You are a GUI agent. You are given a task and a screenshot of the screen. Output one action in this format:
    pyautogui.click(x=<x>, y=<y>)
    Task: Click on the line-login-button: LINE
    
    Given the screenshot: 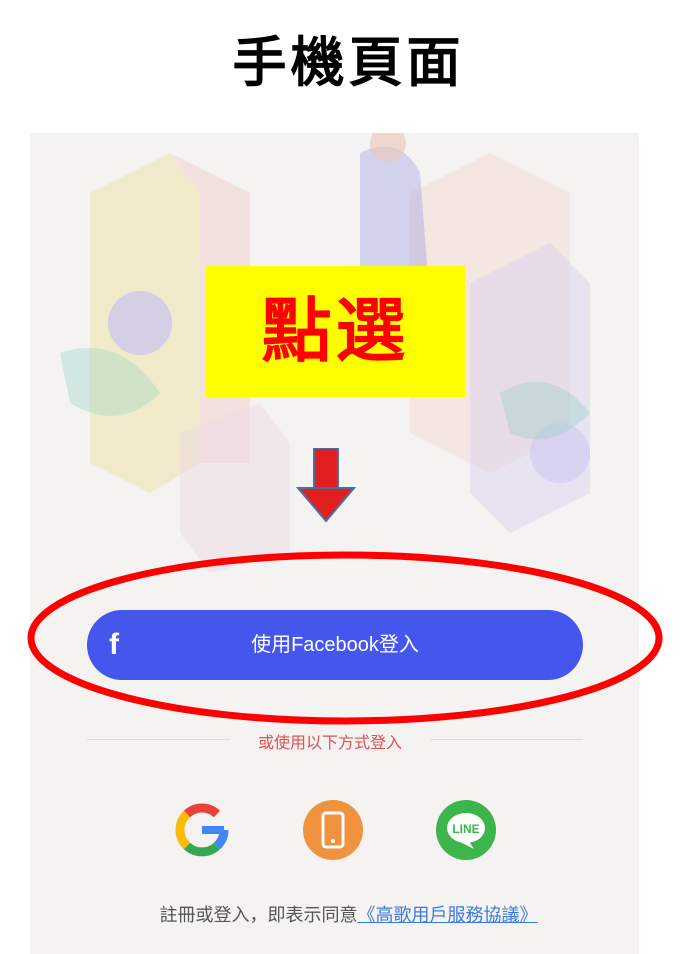 What is the action you would take?
    pyautogui.click(x=466, y=830)
    